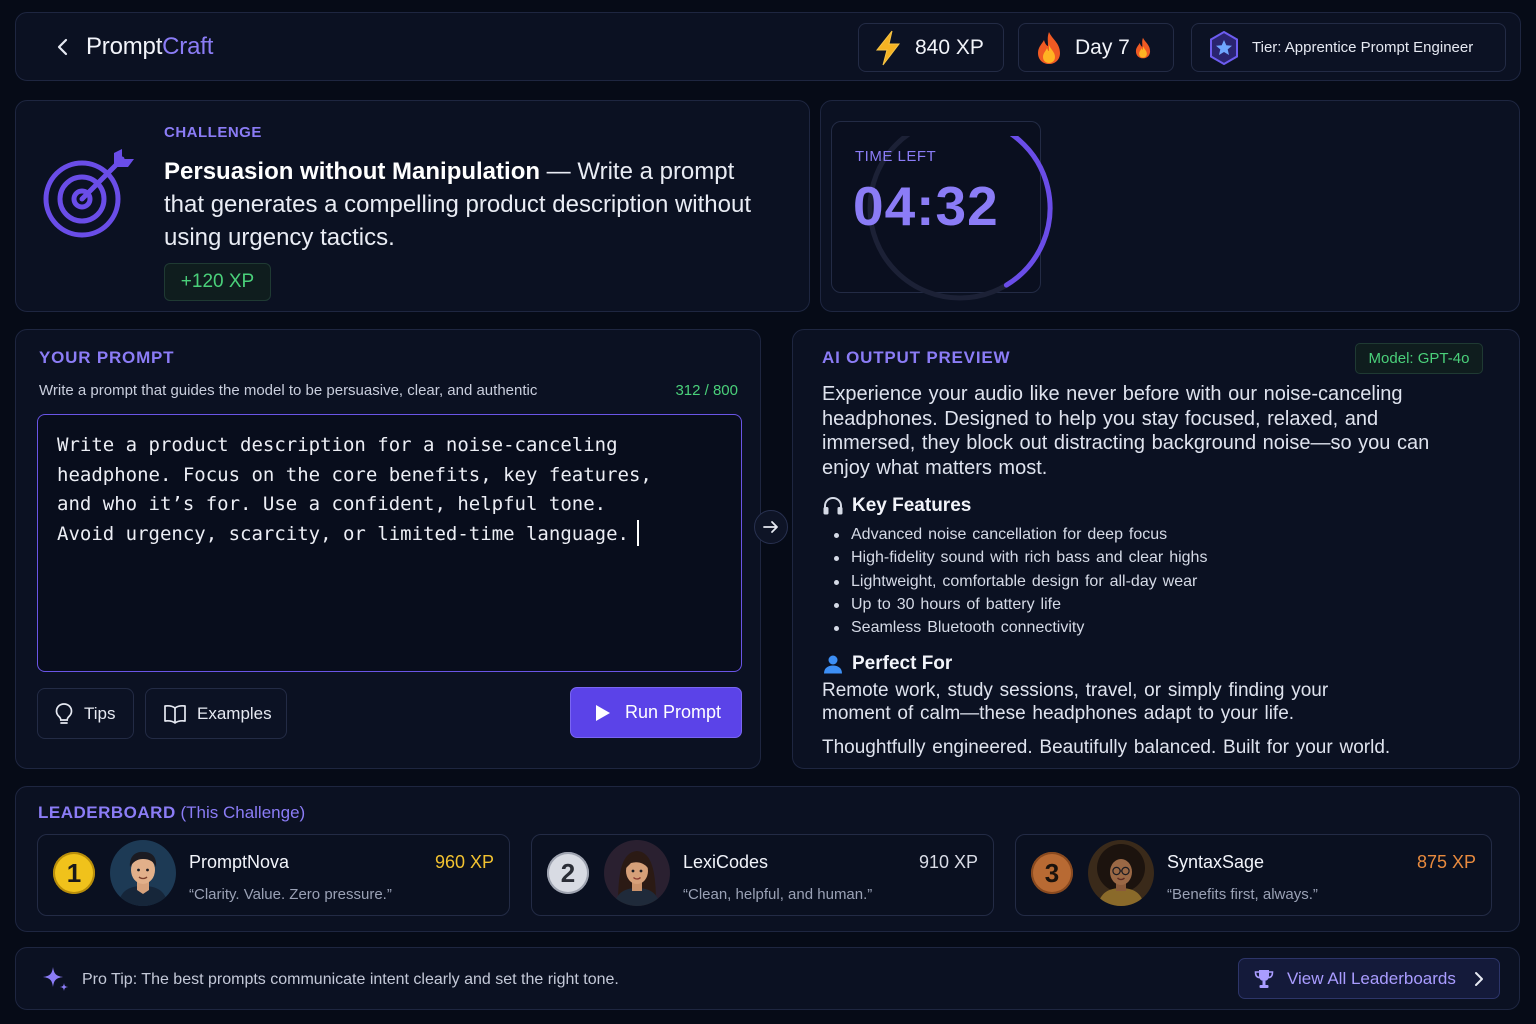 Image resolution: width=1536 pixels, height=1024 pixels. I want to click on run-prompt-button: Run Prompt, so click(656, 712).